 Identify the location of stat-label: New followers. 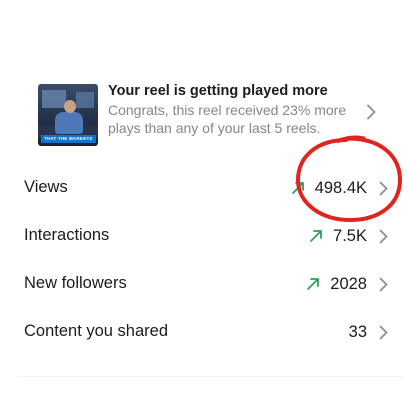
(75, 283).